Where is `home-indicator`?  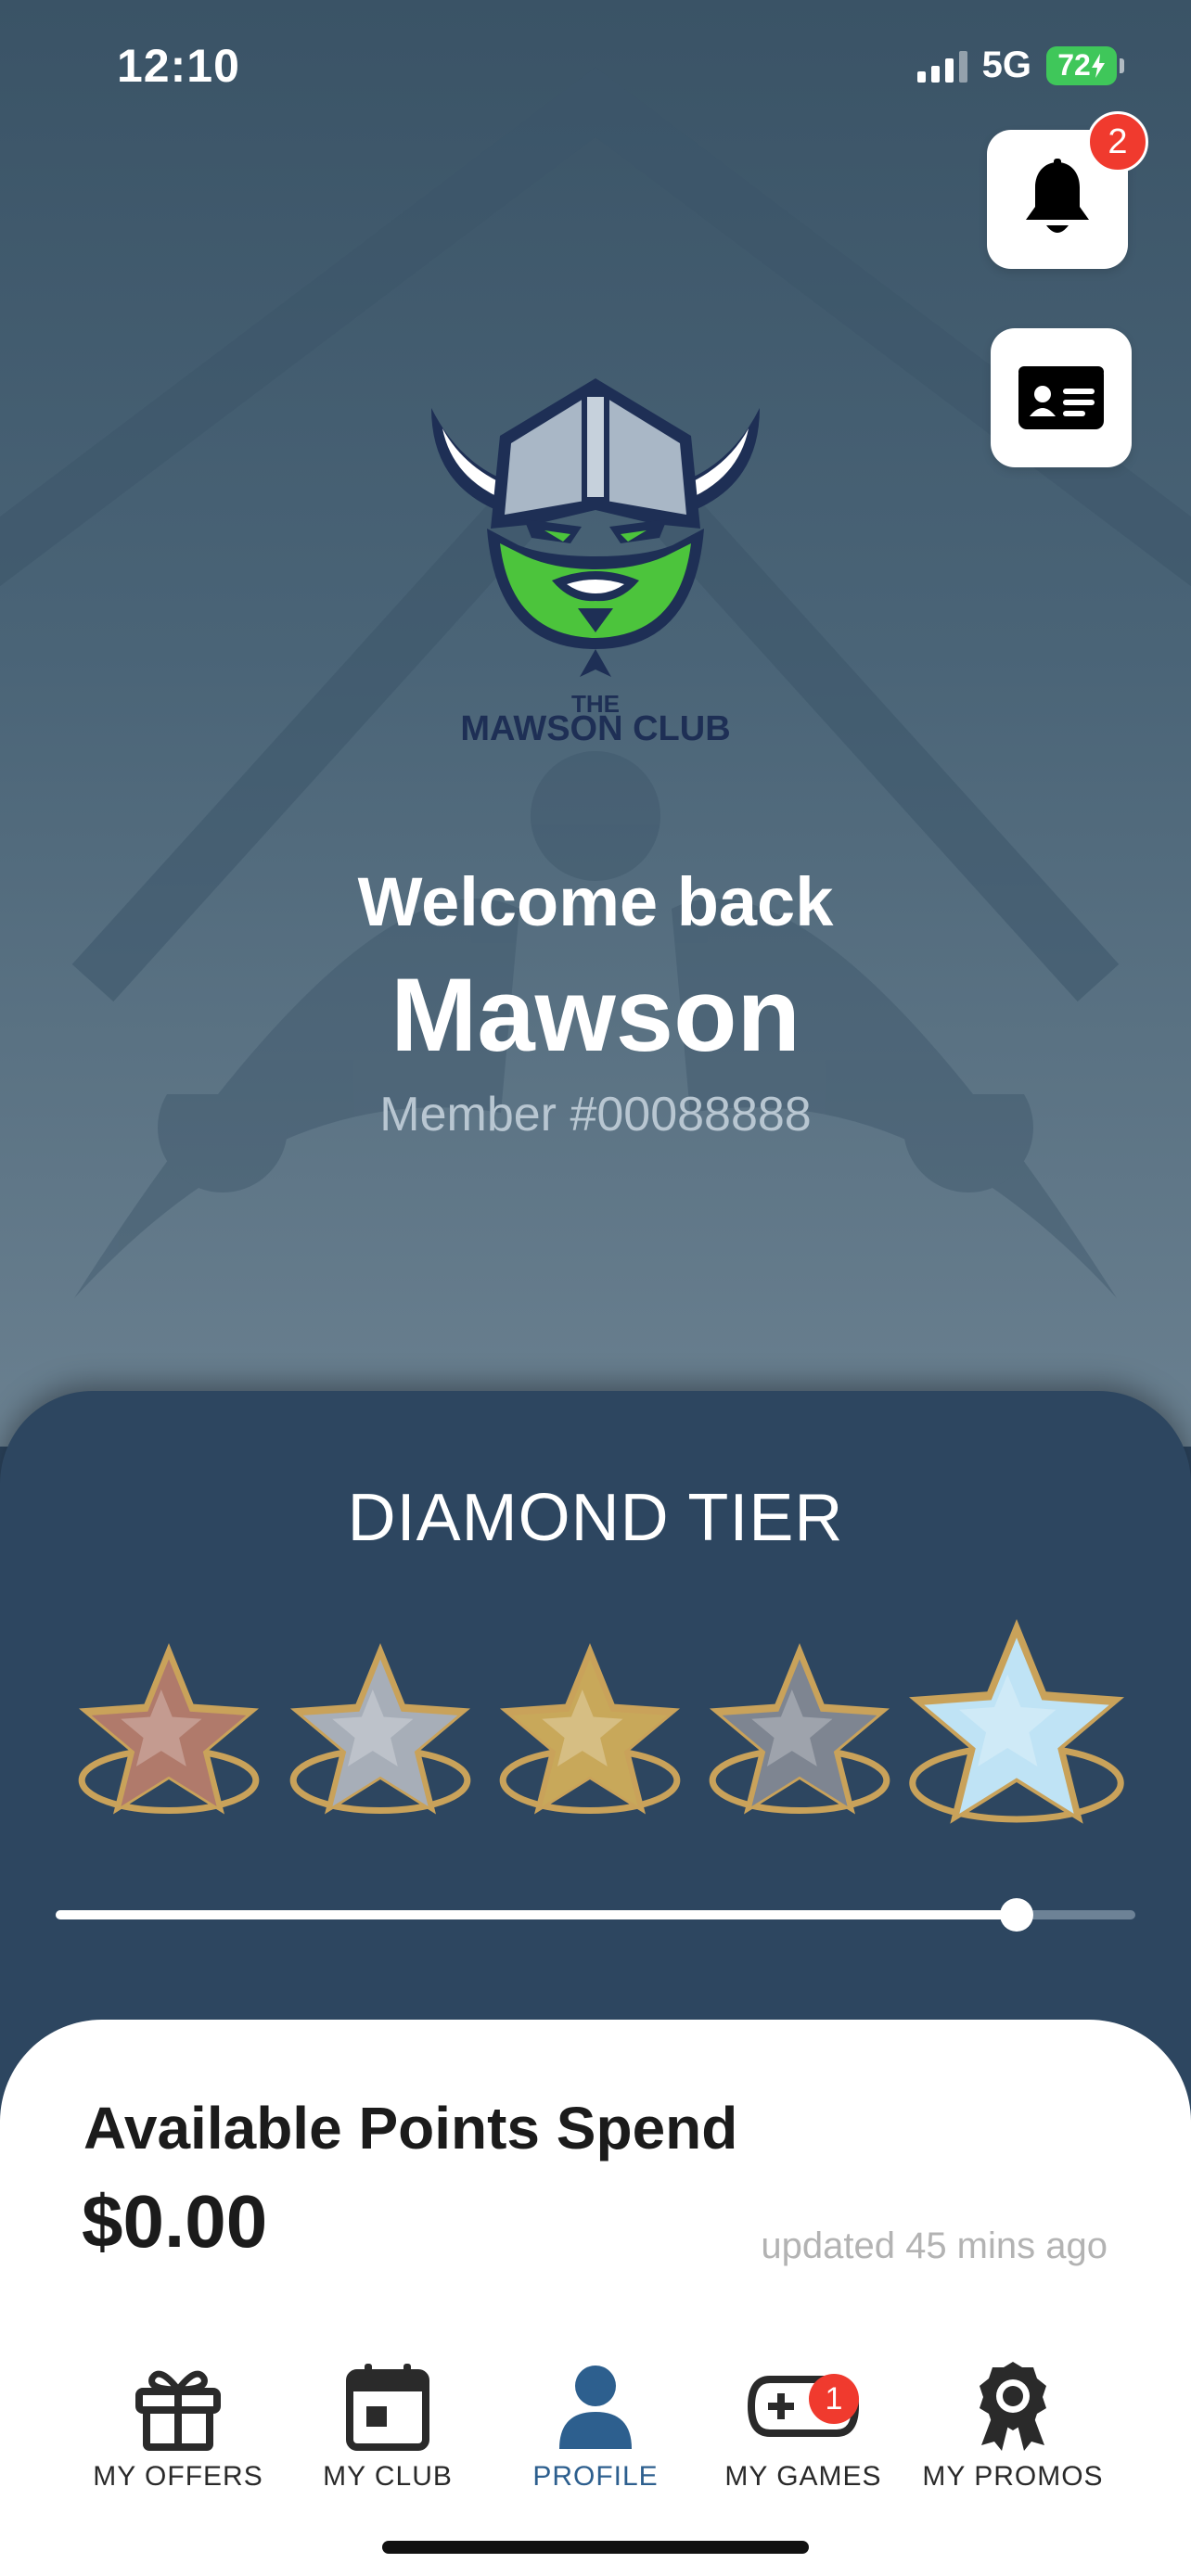
home-indicator is located at coordinates (595, 2547).